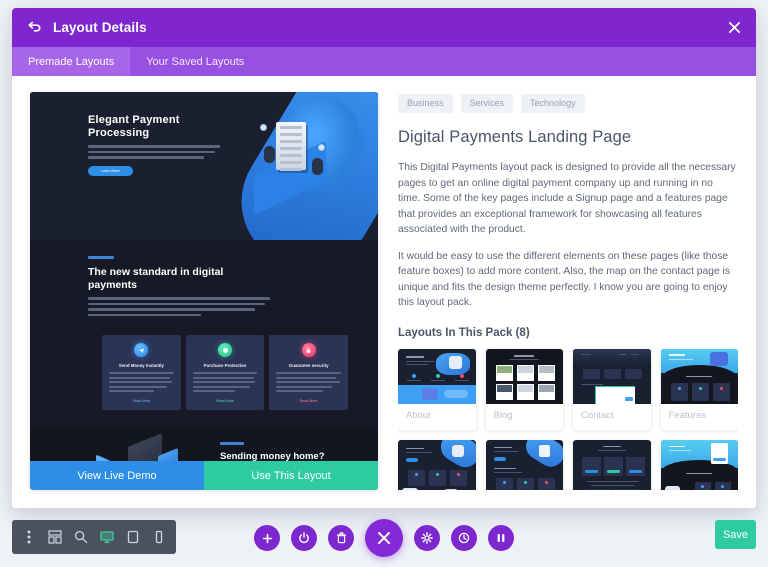  What do you see at coordinates (384, 27) in the screenshot?
I see `modal-titlebar: Layout Details` at bounding box center [384, 27].